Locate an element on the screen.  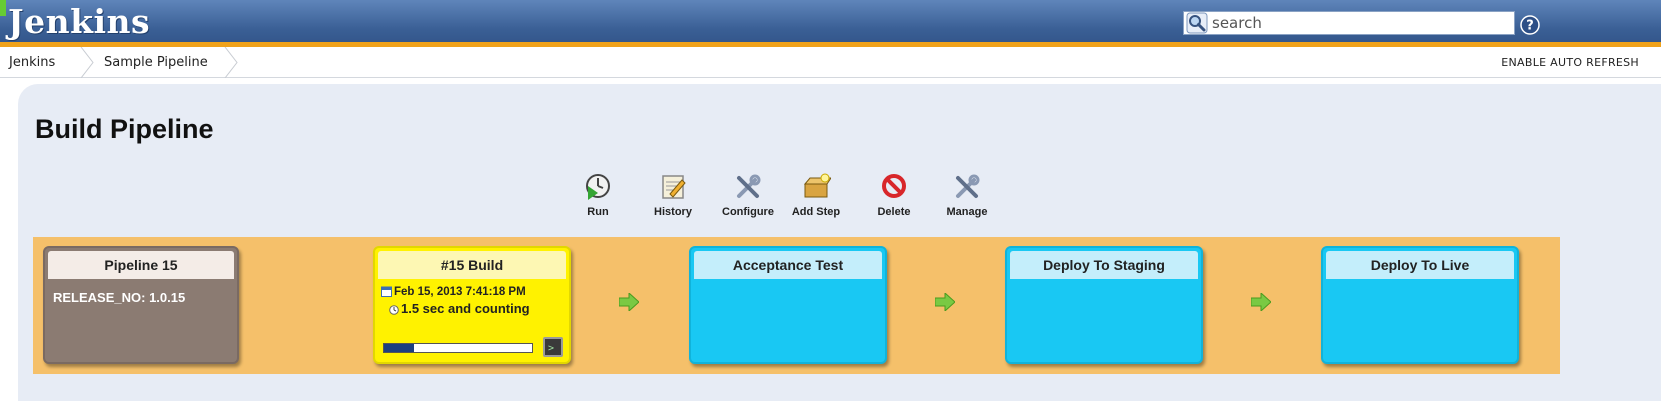
history-button: History is located at coordinates (673, 198).